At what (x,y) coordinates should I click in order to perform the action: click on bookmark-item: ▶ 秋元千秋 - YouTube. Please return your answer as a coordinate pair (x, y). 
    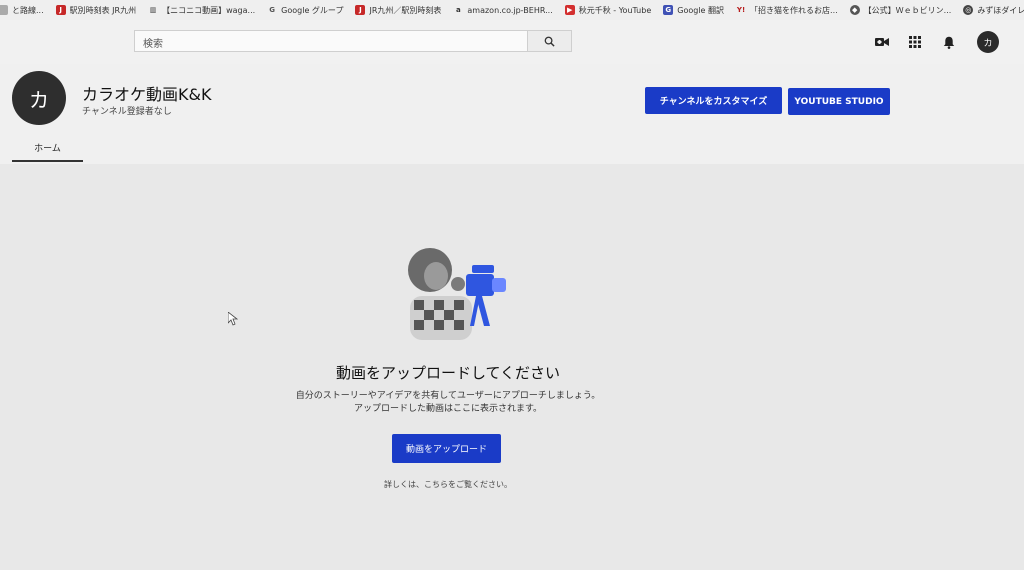
    Looking at the image, I should click on (607, 10).